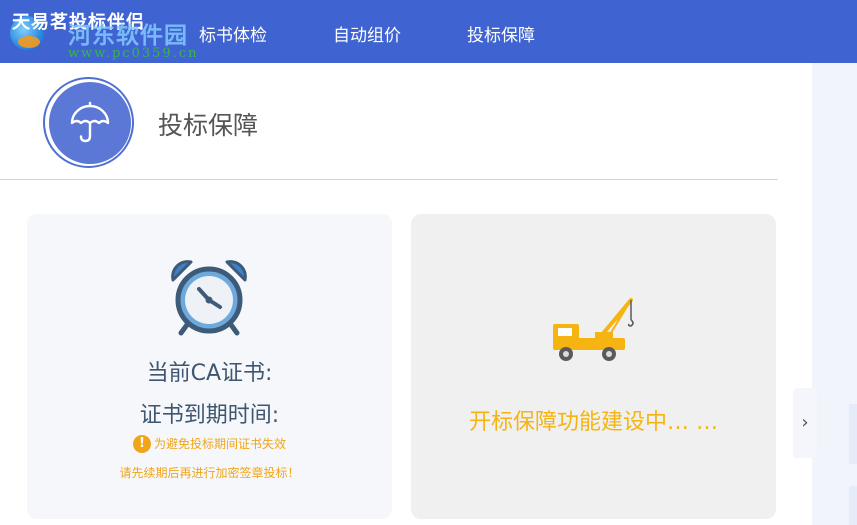 This screenshot has height=525, width=857. What do you see at coordinates (209, 373) in the screenshot?
I see `ca-certificate-label: 当前CA证书:` at bounding box center [209, 373].